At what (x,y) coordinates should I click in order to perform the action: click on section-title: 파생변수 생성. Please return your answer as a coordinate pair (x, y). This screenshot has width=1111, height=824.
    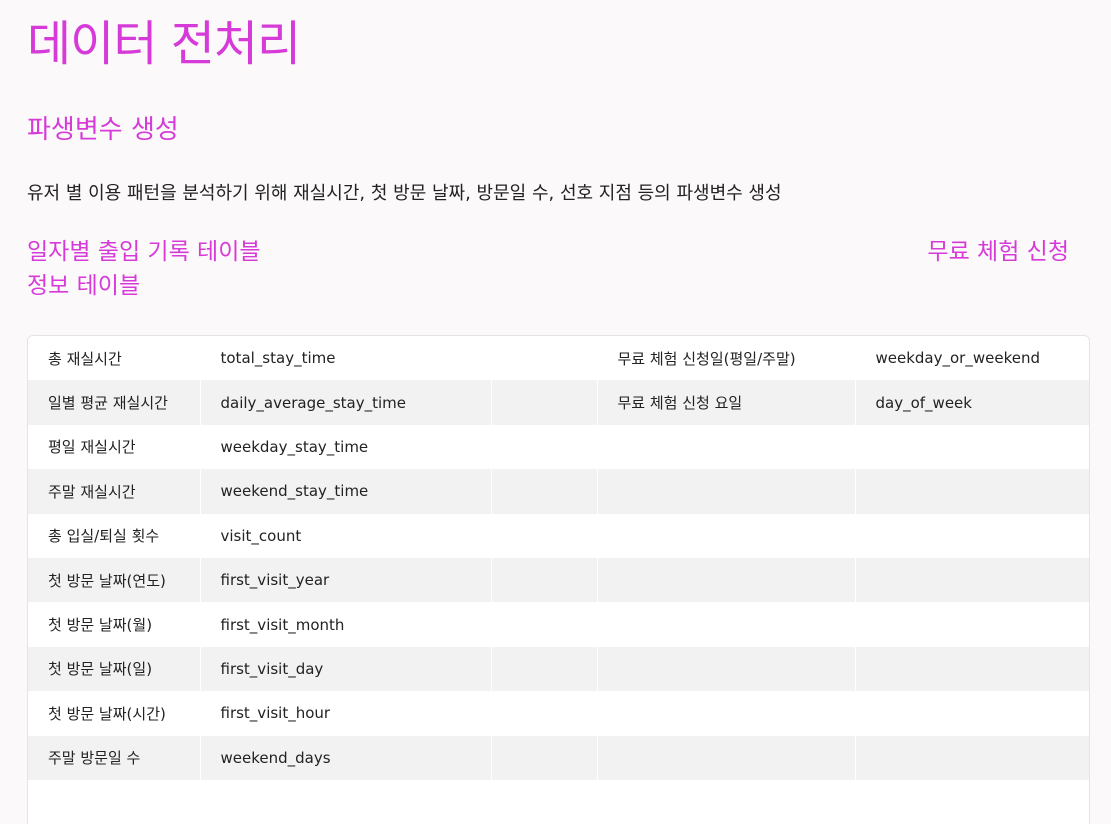
    Looking at the image, I should click on (103, 130).